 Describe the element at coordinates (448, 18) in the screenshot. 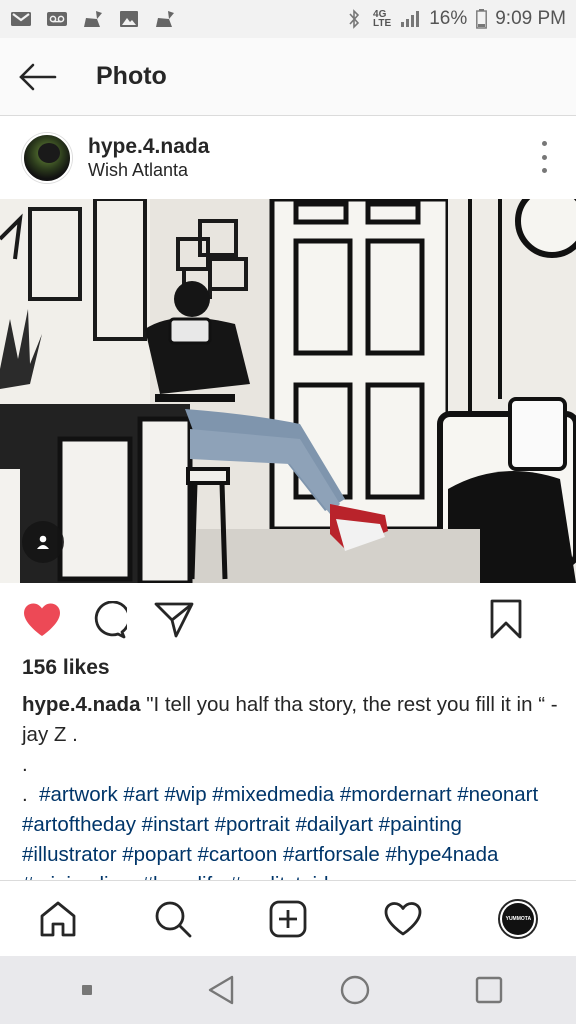

I see `battery-percent: 16%` at that location.